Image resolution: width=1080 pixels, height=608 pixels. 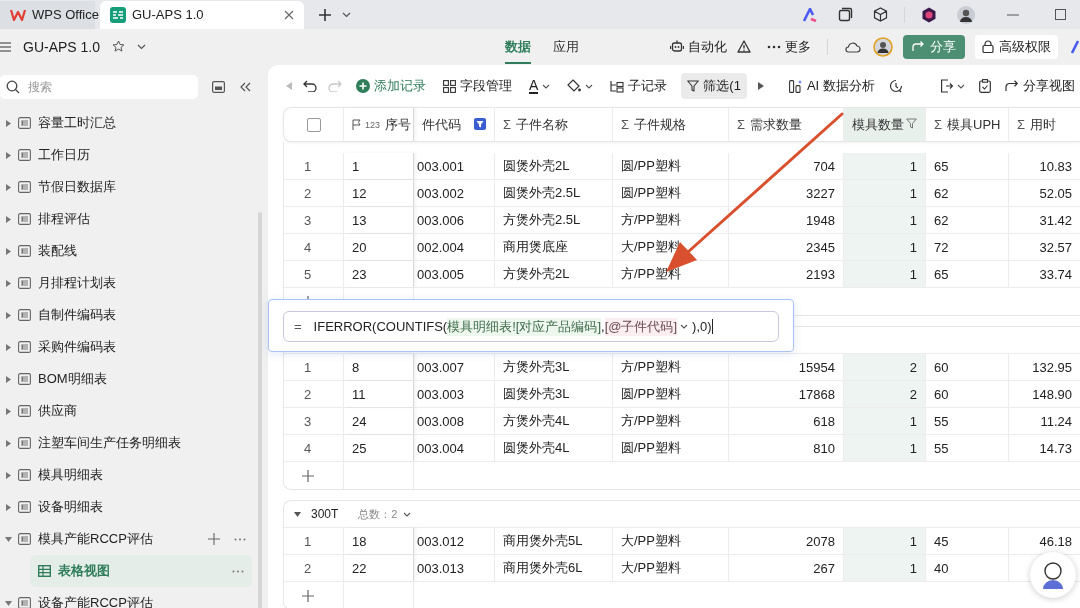 What do you see at coordinates (134, 315) in the screenshot?
I see `sidebar-item: 自制件编码表` at bounding box center [134, 315].